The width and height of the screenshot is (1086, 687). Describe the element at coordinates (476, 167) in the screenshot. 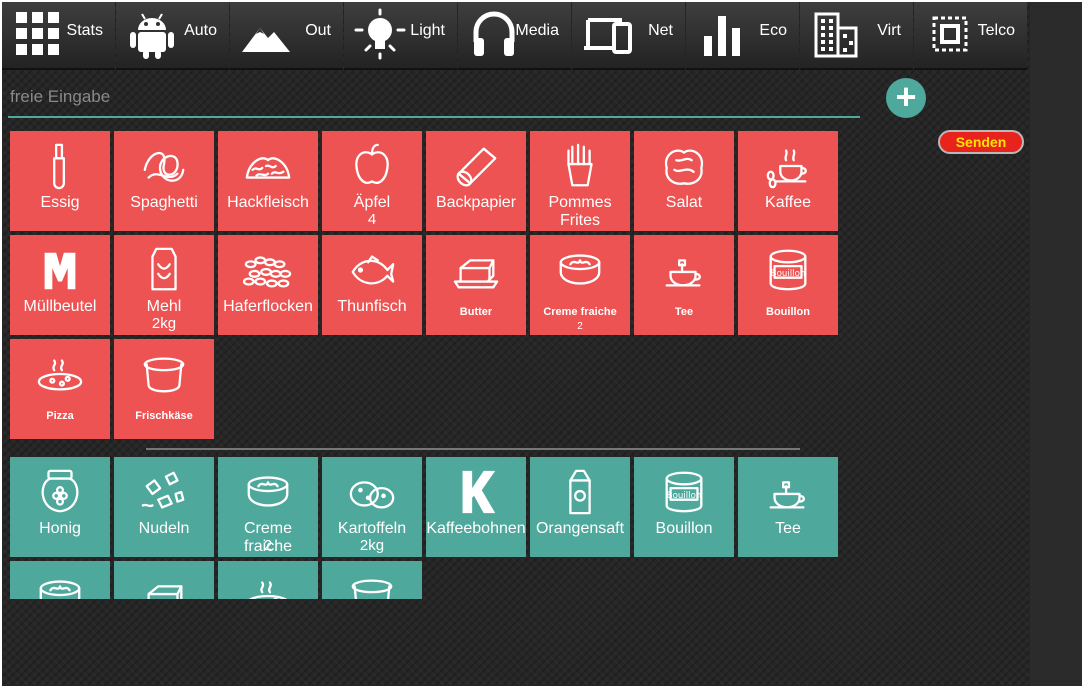

I see `paper-roll-icon` at that location.